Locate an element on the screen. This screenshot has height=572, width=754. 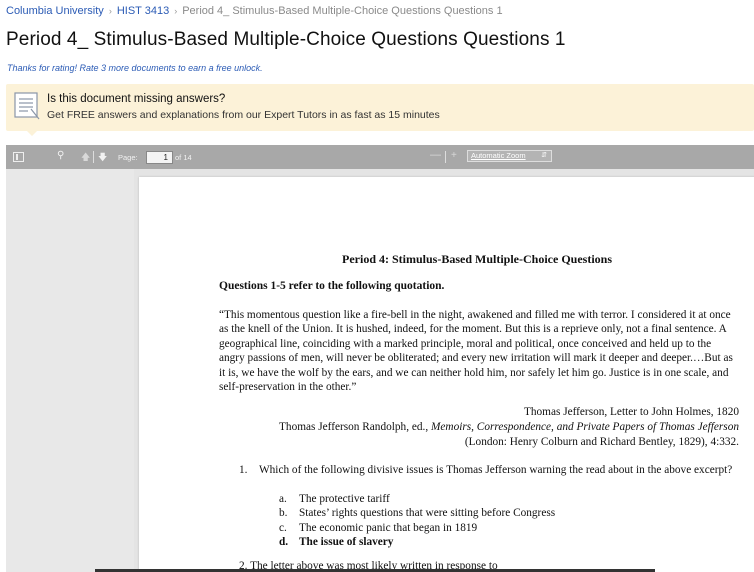
plus-icon: + is located at coordinates (454, 155).